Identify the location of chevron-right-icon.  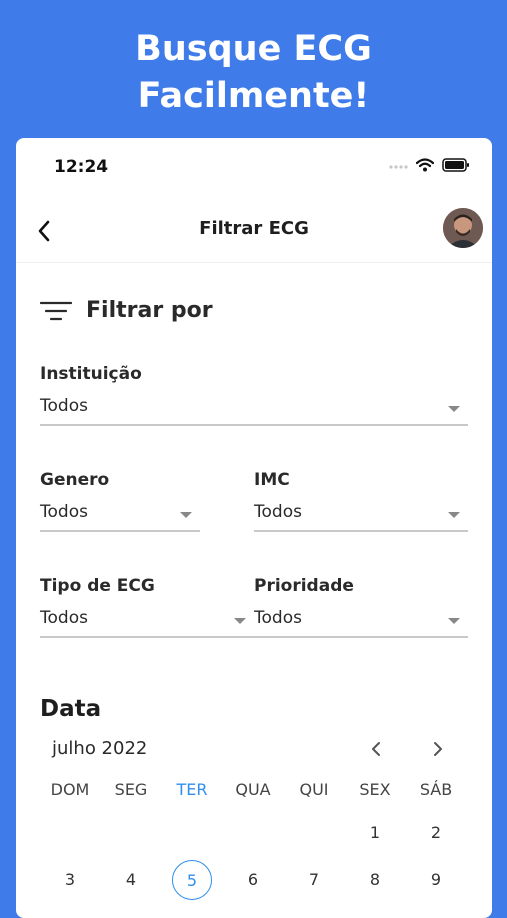
(437, 749).